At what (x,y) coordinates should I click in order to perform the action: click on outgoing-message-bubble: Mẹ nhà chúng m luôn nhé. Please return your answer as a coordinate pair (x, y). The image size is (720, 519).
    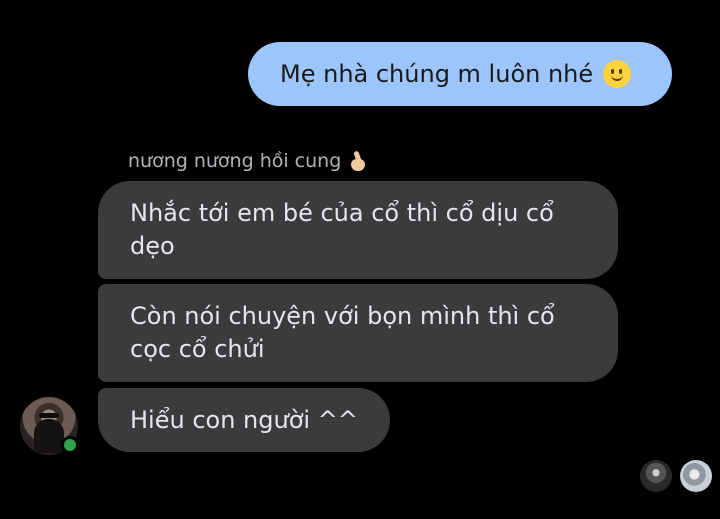
    Looking at the image, I should click on (460, 74).